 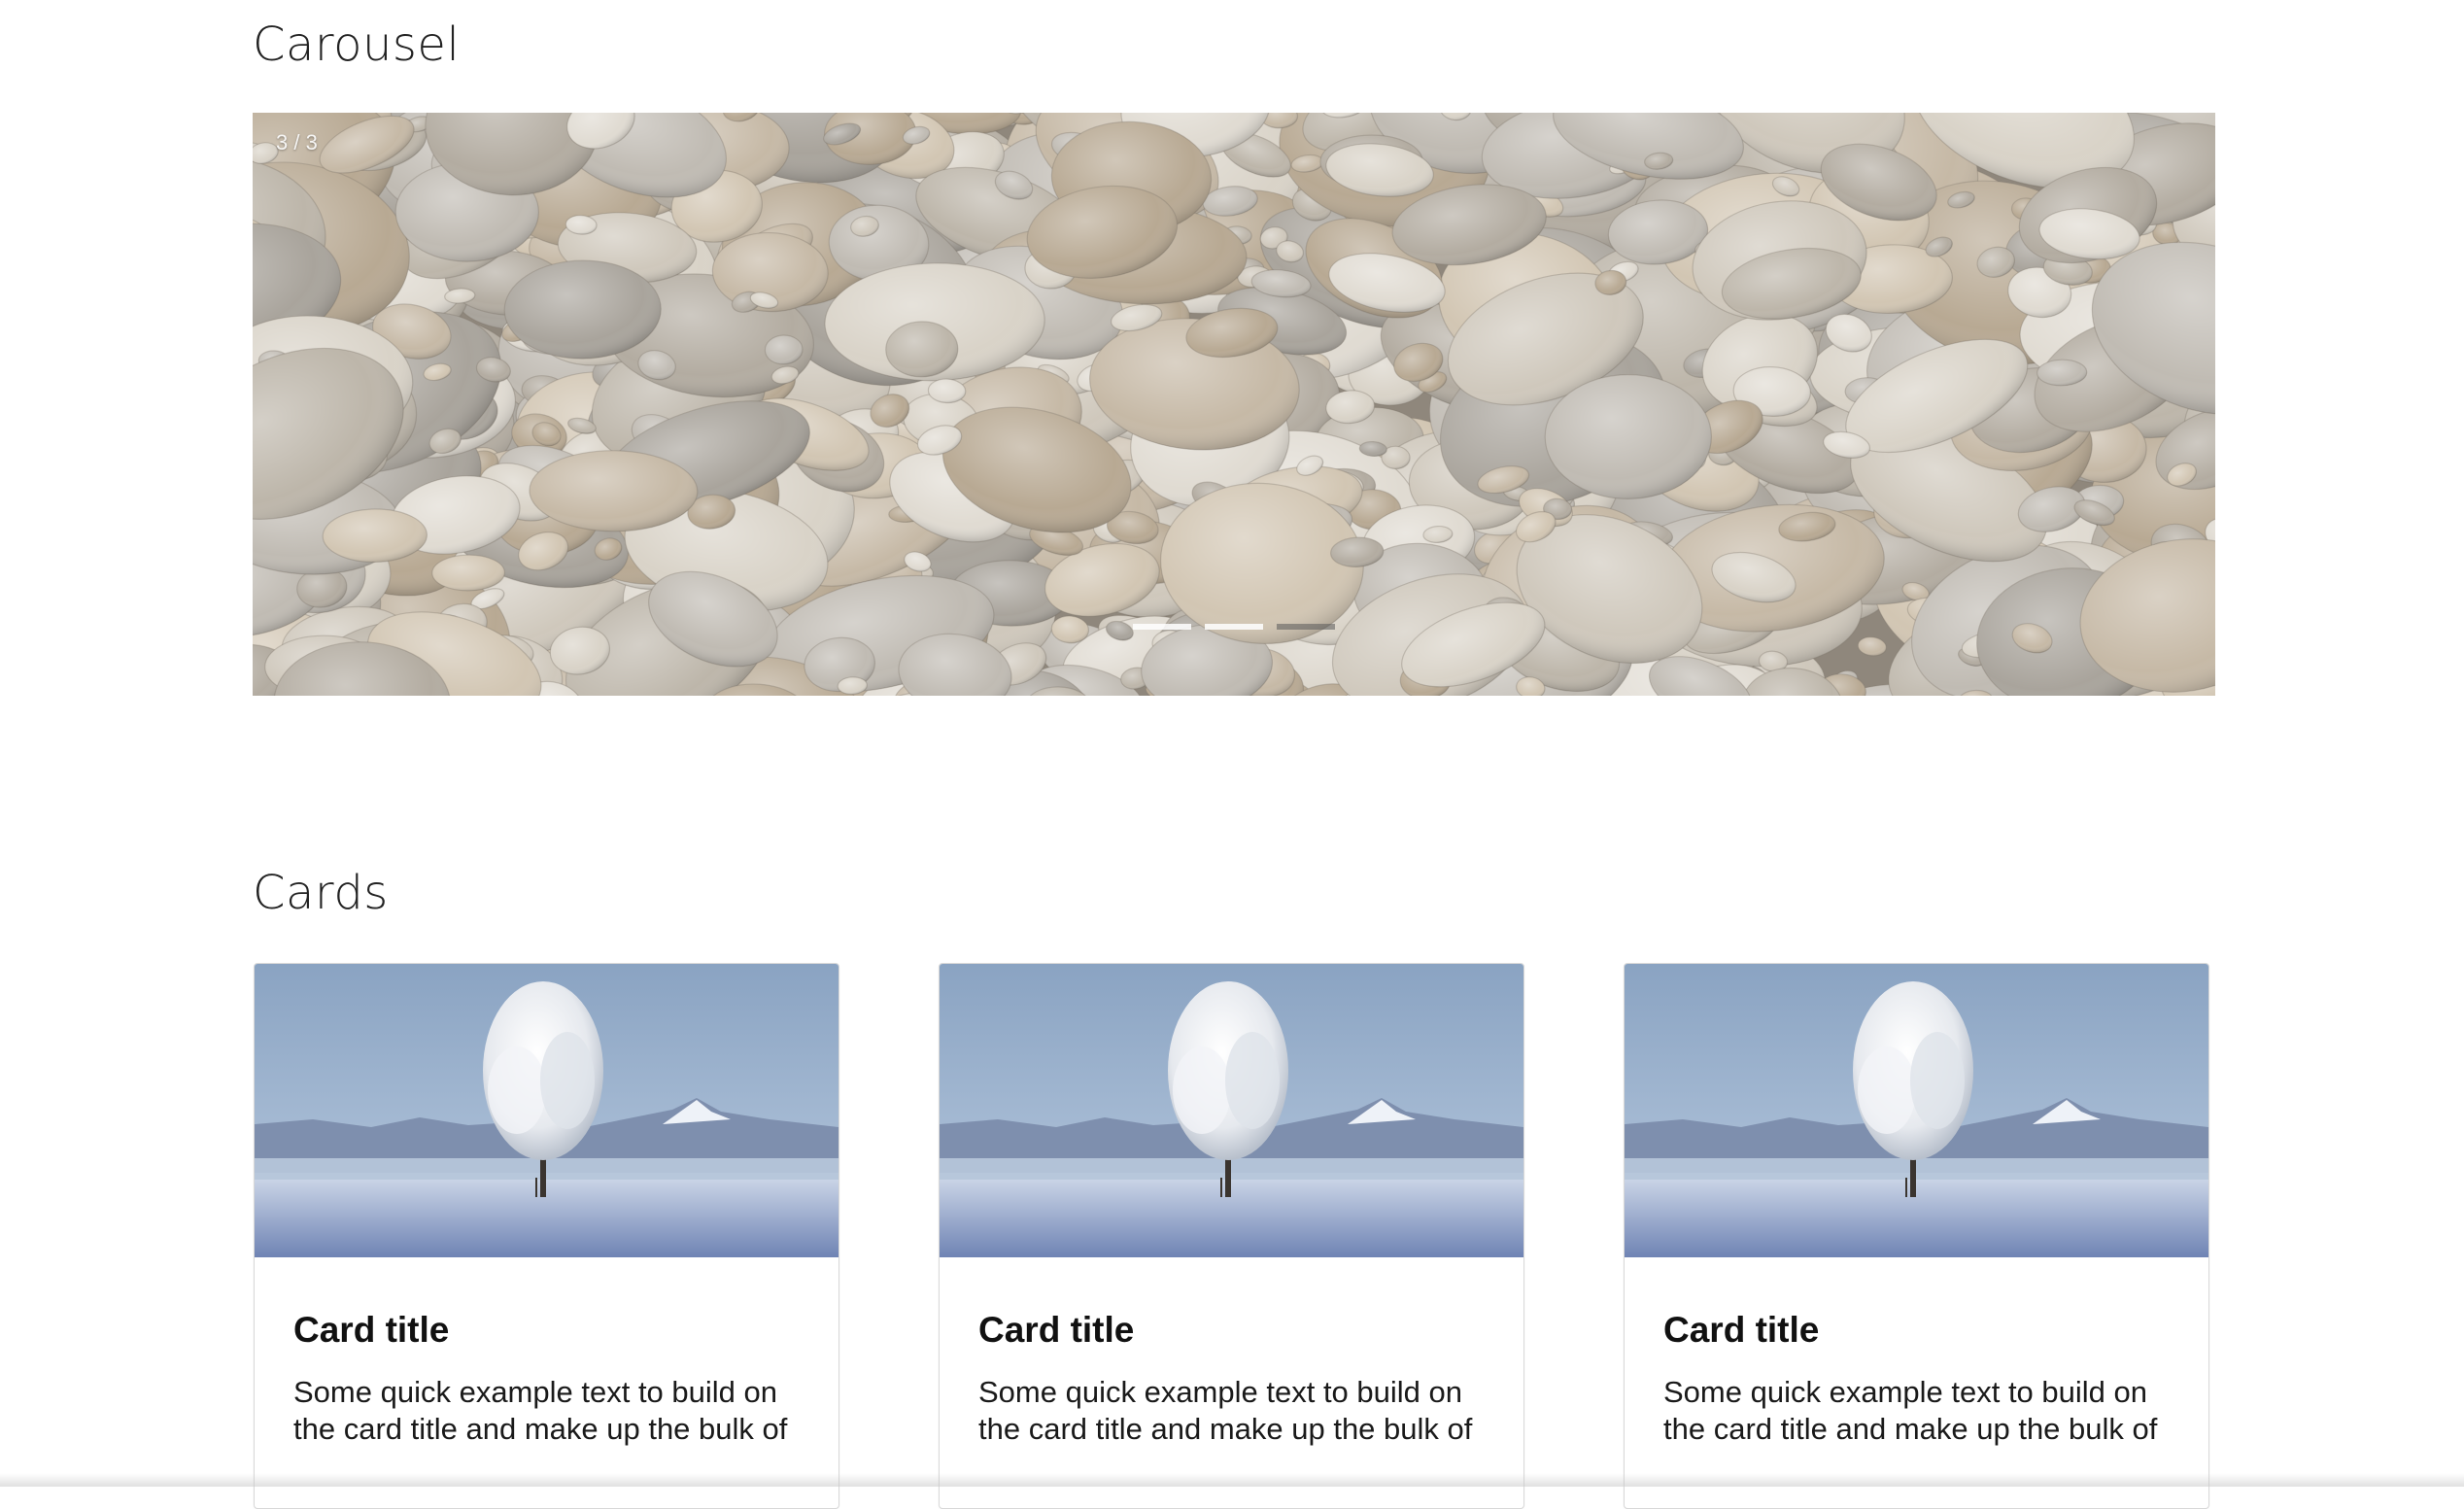 What do you see at coordinates (297, 142) in the screenshot?
I see `slide-counter: 3 / 3` at bounding box center [297, 142].